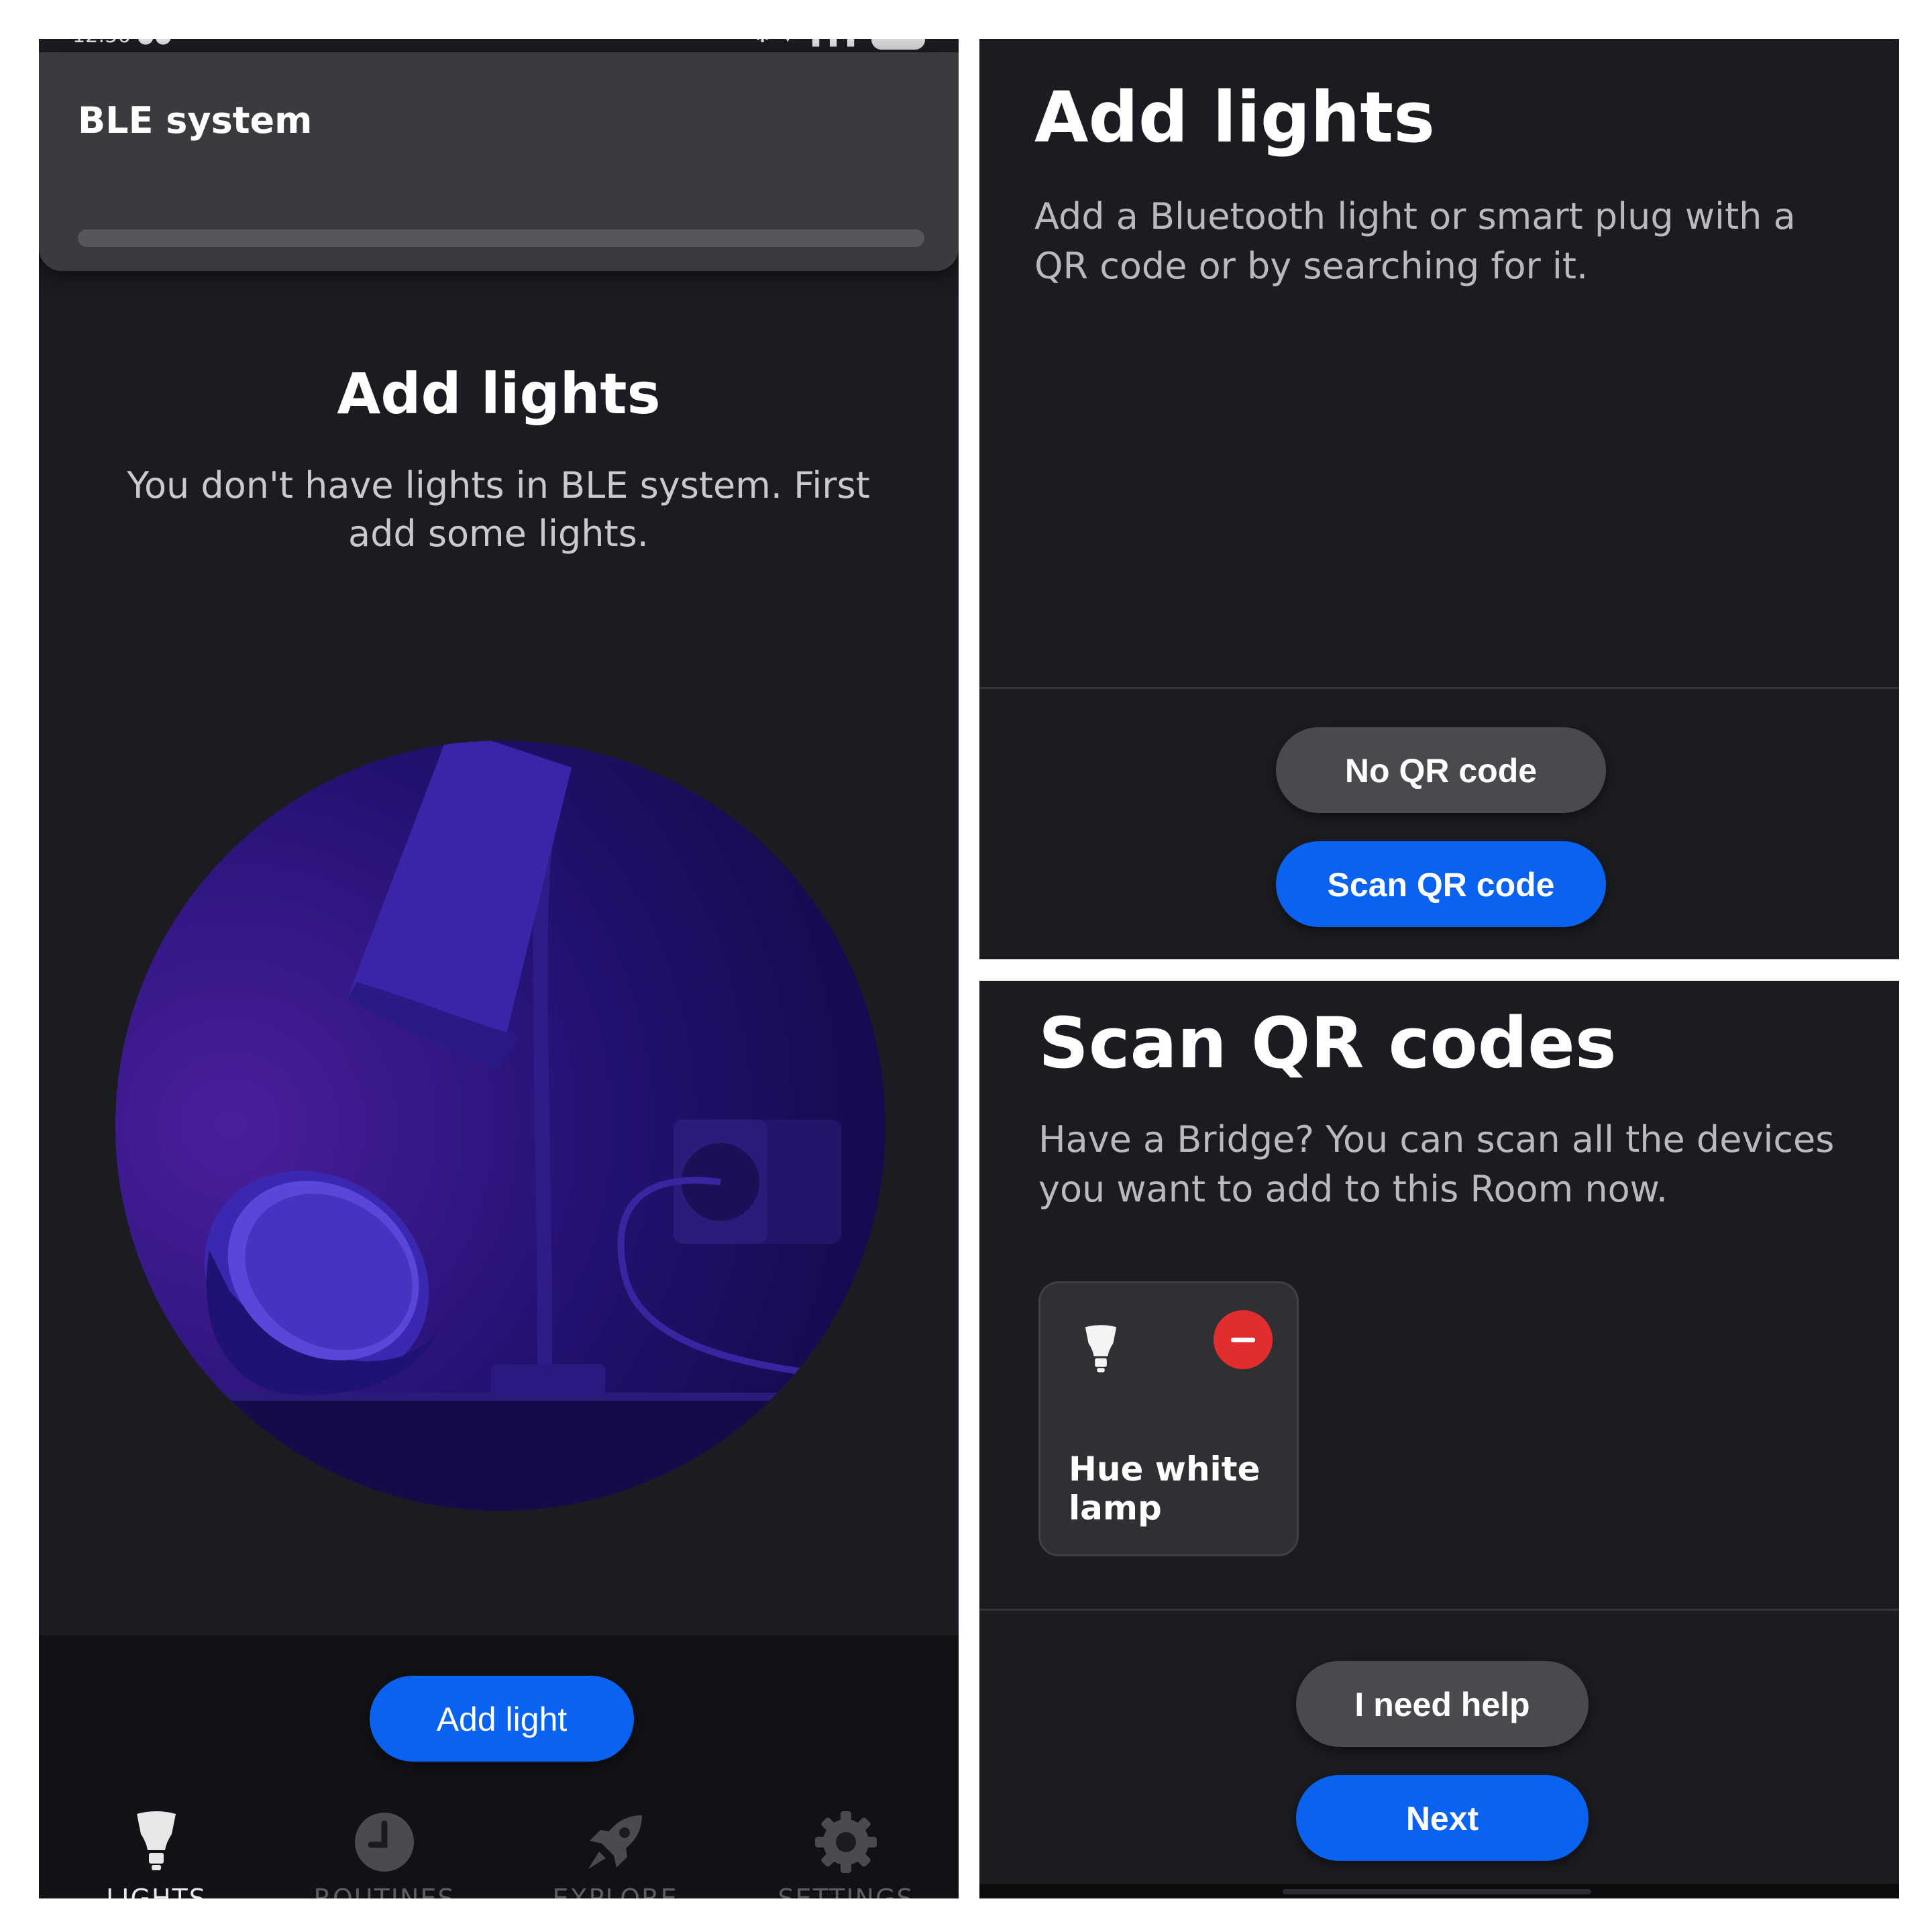 The height and width of the screenshot is (1932, 1932). What do you see at coordinates (502, 1719) in the screenshot?
I see `add-light-button: Add light` at bounding box center [502, 1719].